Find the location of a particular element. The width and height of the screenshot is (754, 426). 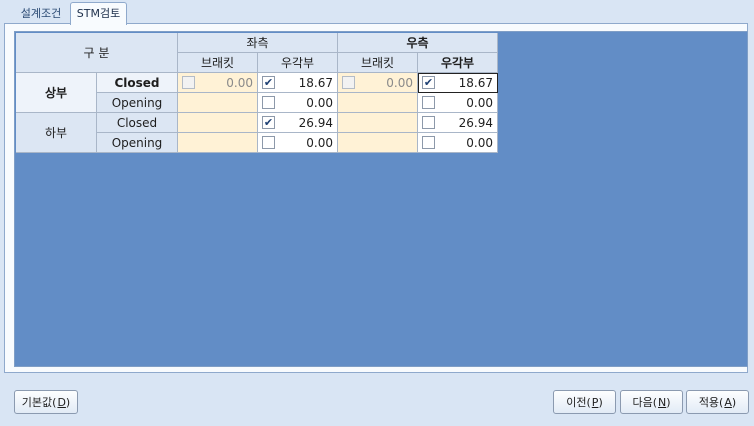

section-label: 하부 is located at coordinates (56, 133).